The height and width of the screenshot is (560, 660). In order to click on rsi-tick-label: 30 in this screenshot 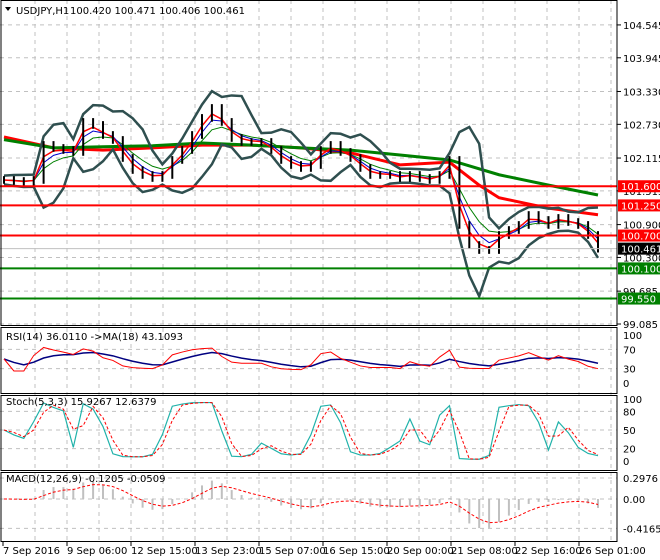, I will do `click(629, 370)`.